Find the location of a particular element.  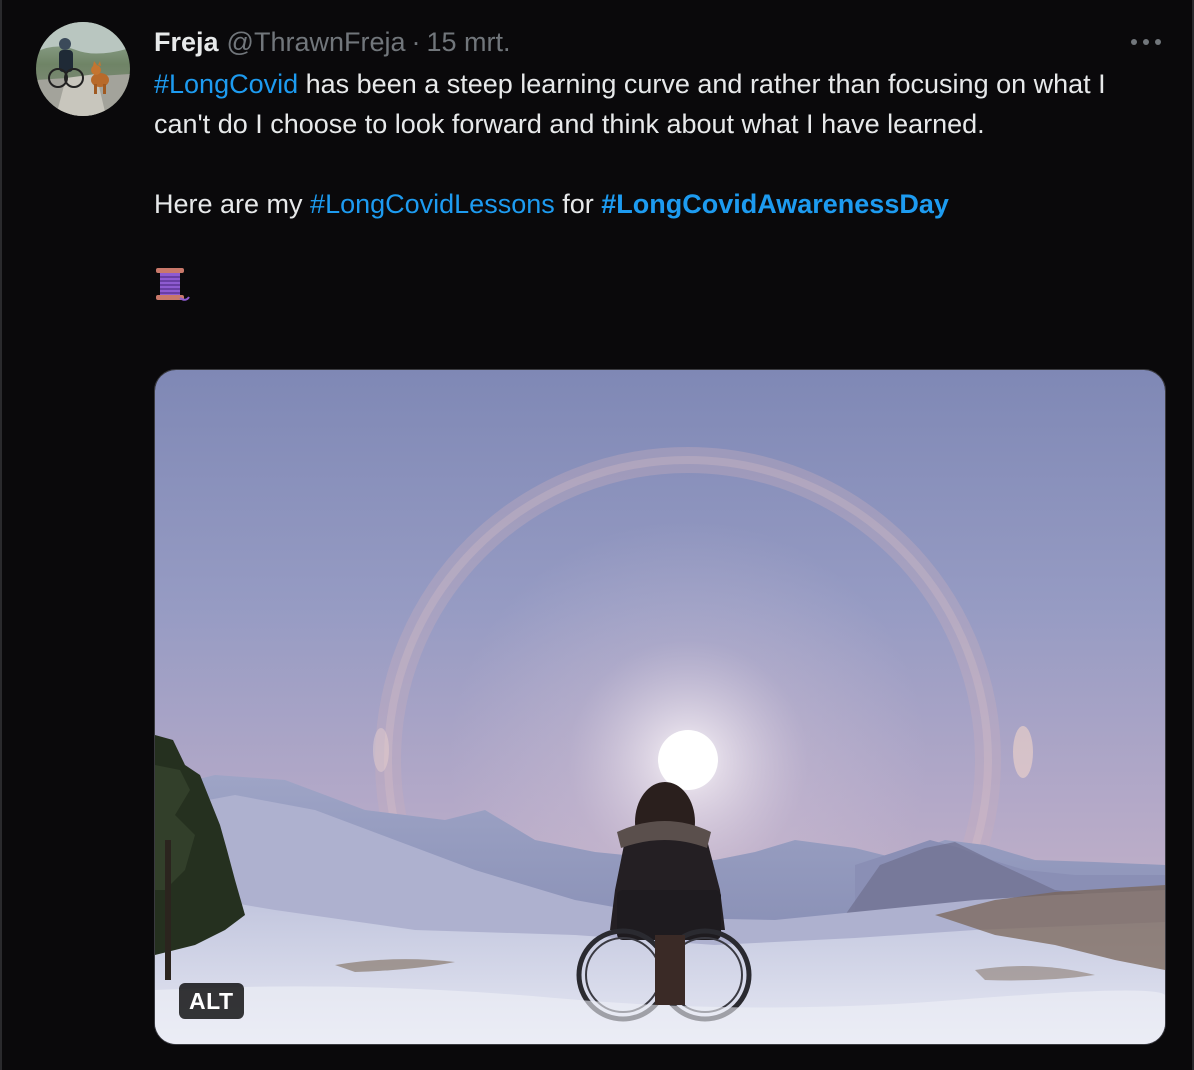

author-name: Freja is located at coordinates (186, 42).